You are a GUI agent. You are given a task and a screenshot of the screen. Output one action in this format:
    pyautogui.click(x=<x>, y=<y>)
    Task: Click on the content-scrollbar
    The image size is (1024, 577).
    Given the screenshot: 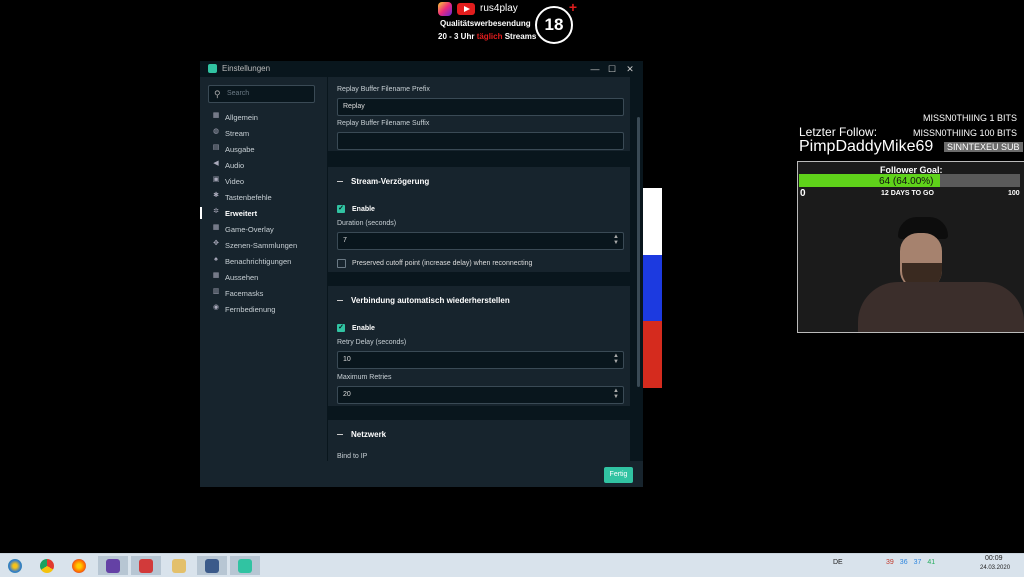 What is the action you would take?
    pyautogui.click(x=638, y=269)
    